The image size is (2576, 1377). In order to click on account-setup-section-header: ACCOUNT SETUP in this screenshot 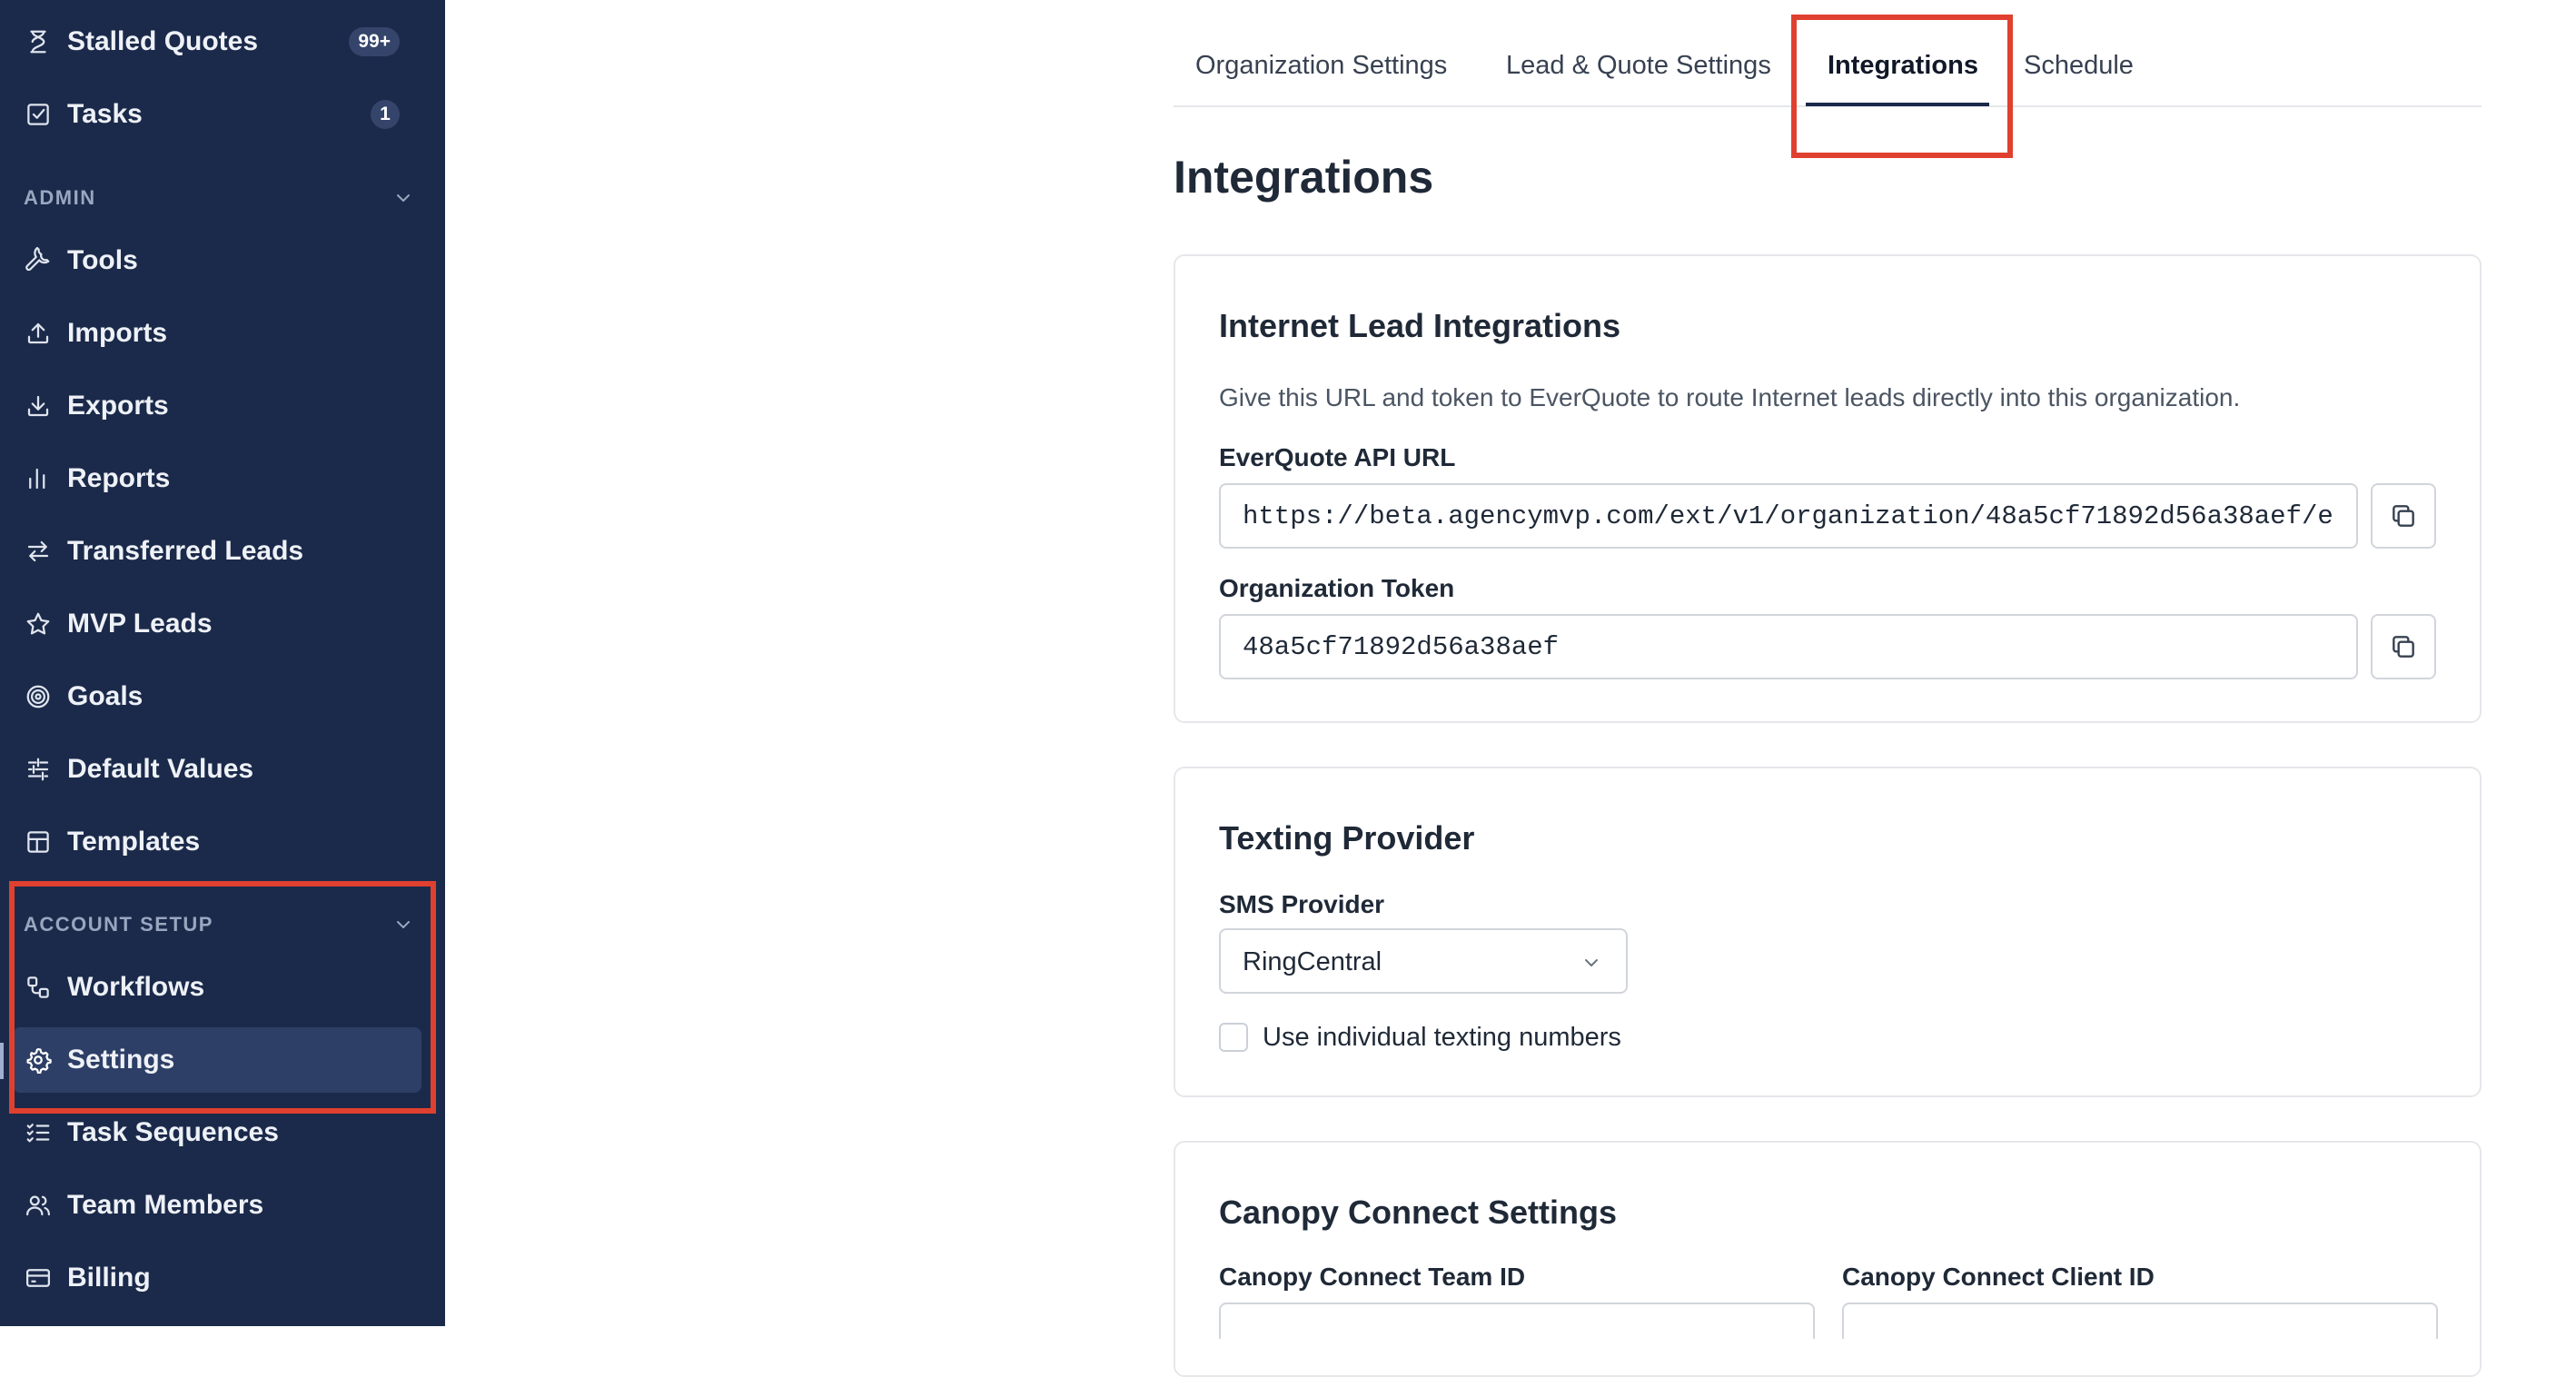, I will do `click(219, 924)`.